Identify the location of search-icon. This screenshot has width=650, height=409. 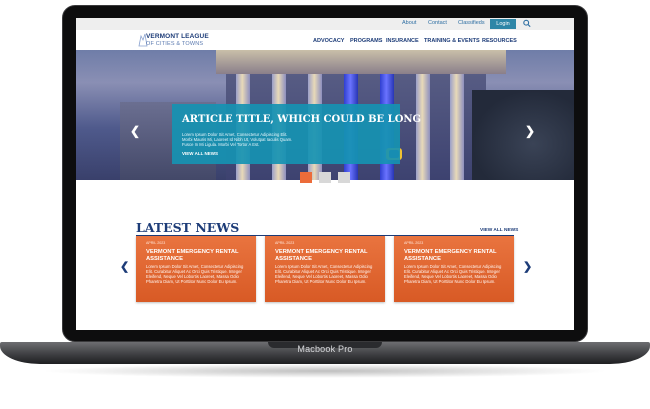
(527, 23).